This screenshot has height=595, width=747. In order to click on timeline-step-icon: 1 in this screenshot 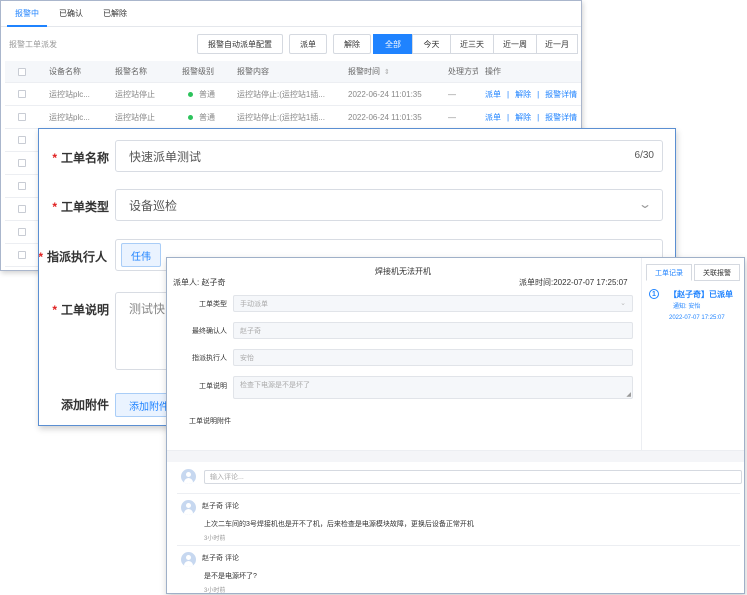, I will do `click(654, 294)`.